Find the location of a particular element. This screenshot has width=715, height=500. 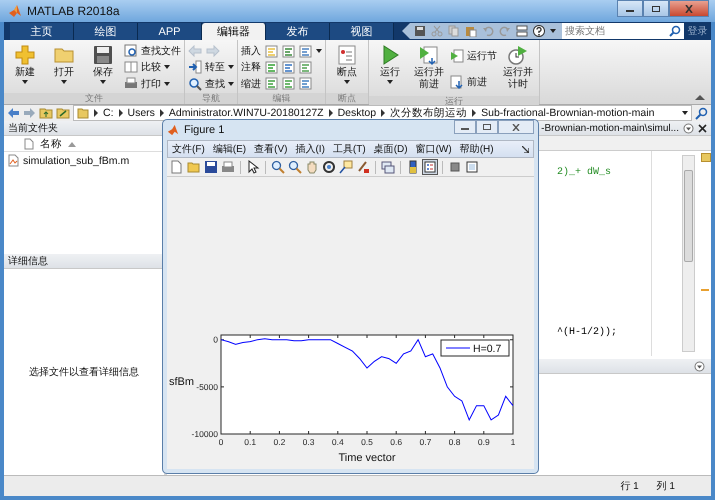

tick-label: 0.9 is located at coordinates (484, 442).